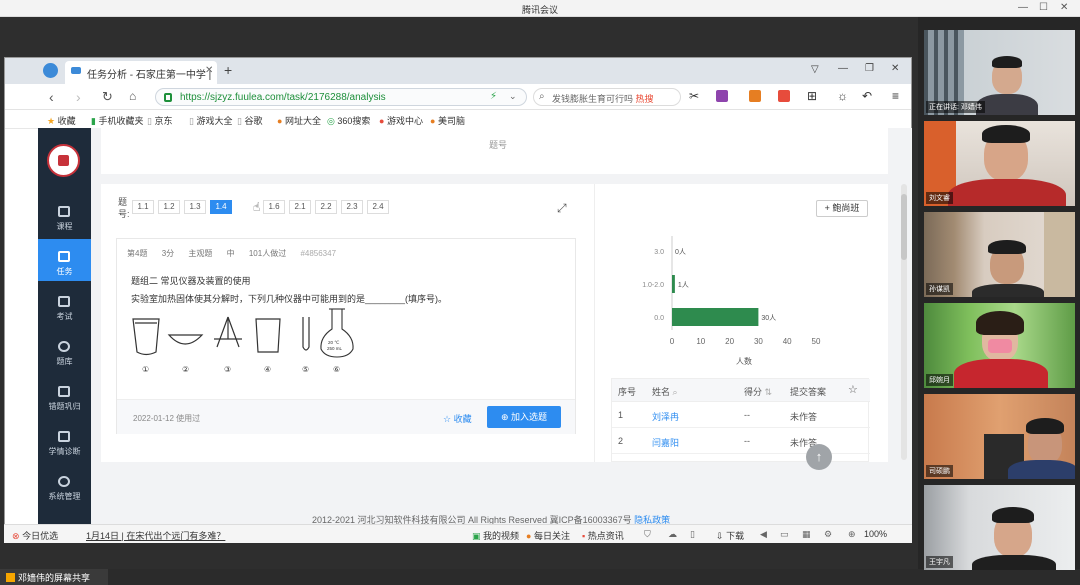 This screenshot has width=1080, height=585. Describe the element at coordinates (815, 69) in the screenshot. I see `shirt-icon: ▽` at that location.